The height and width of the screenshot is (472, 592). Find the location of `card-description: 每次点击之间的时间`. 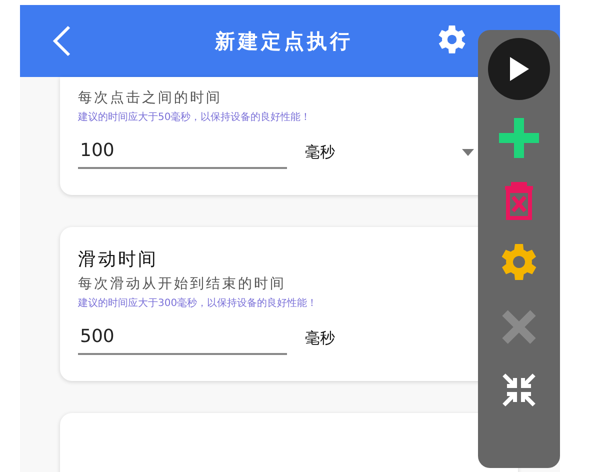

card-description: 每次点击之间的时间 is located at coordinates (150, 98).